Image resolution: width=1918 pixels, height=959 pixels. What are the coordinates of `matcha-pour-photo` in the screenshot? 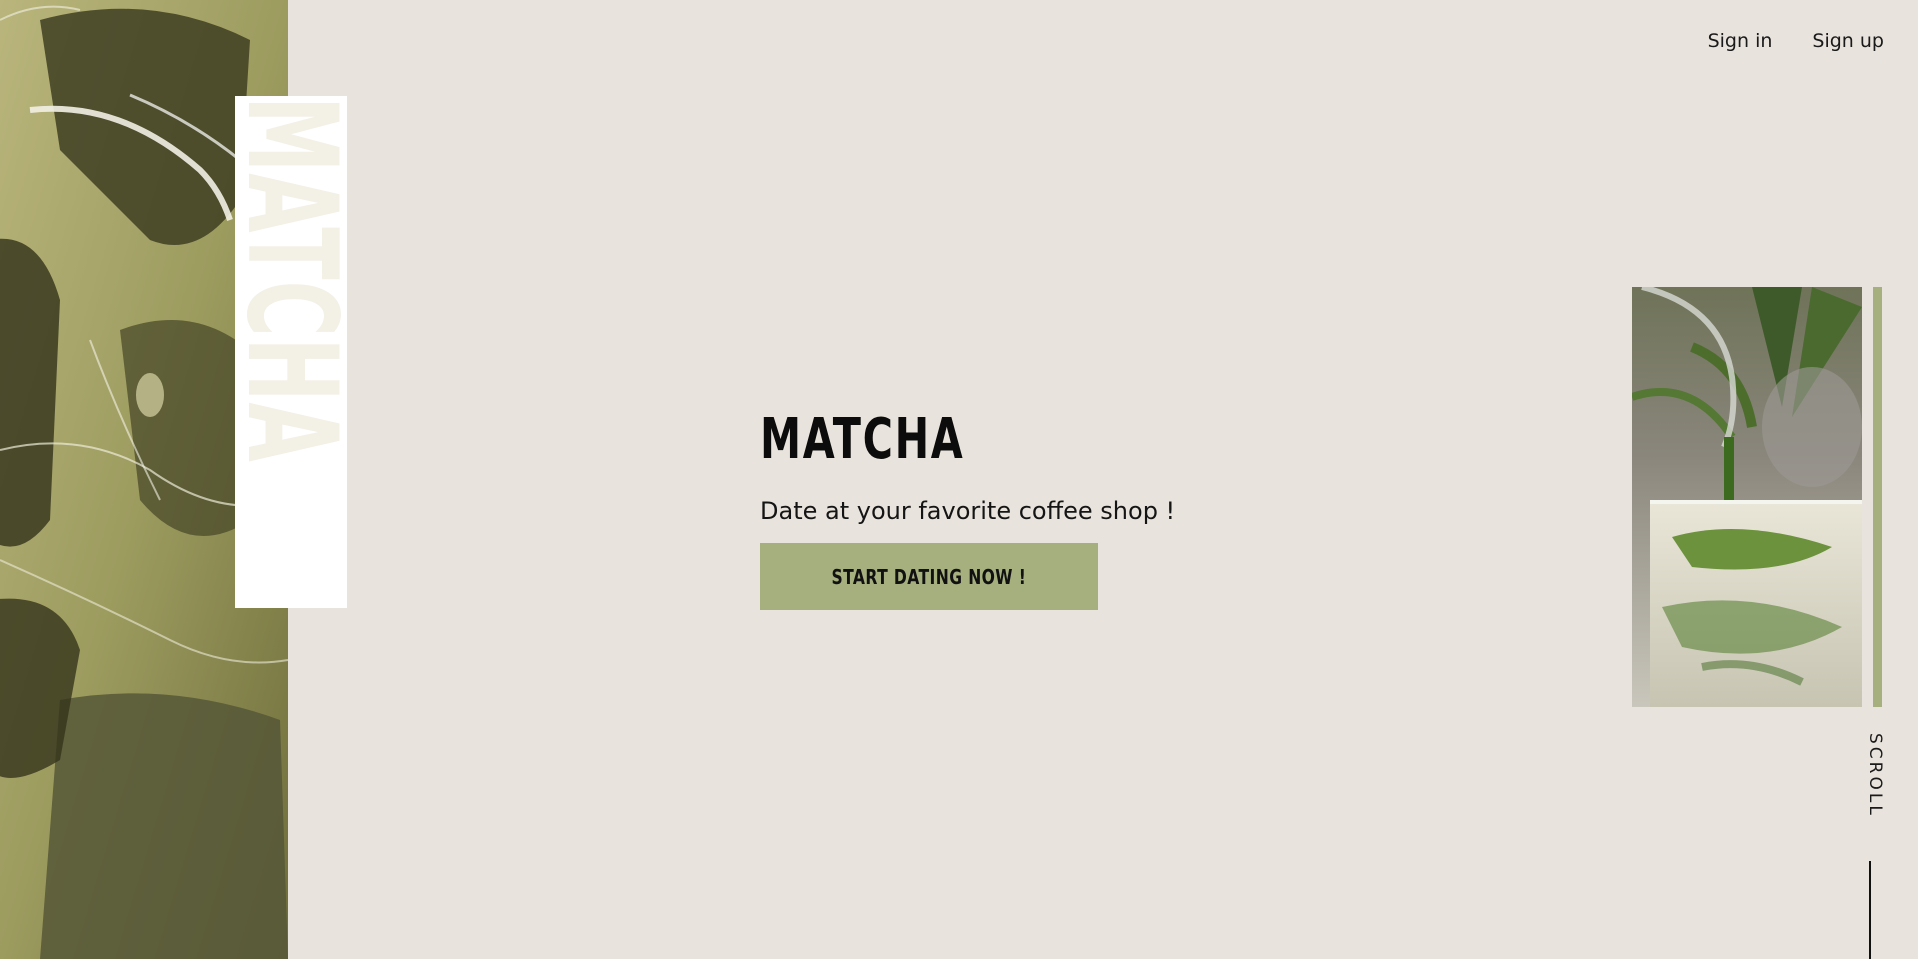 It's located at (1747, 497).